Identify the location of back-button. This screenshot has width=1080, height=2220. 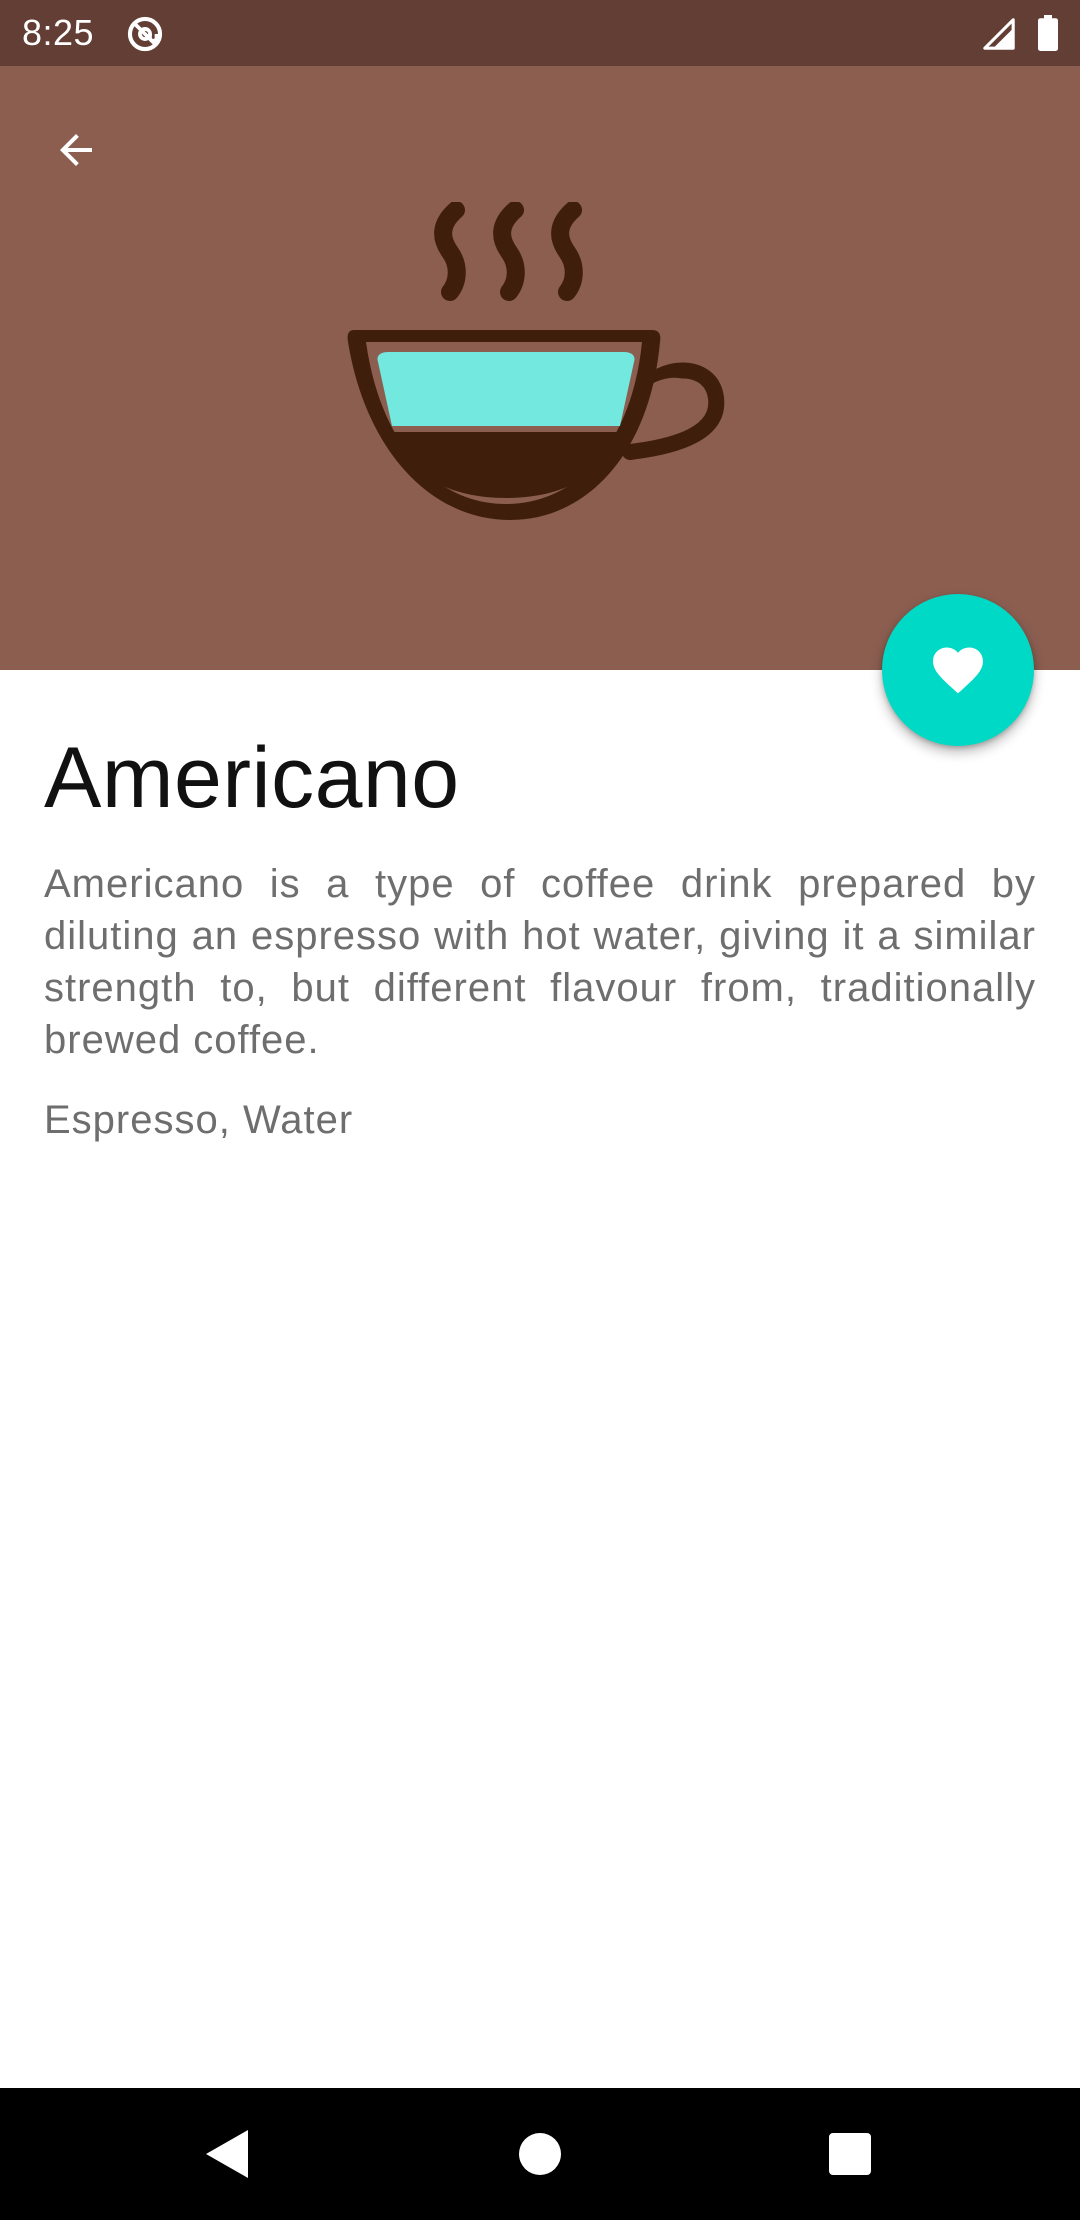
(76, 150).